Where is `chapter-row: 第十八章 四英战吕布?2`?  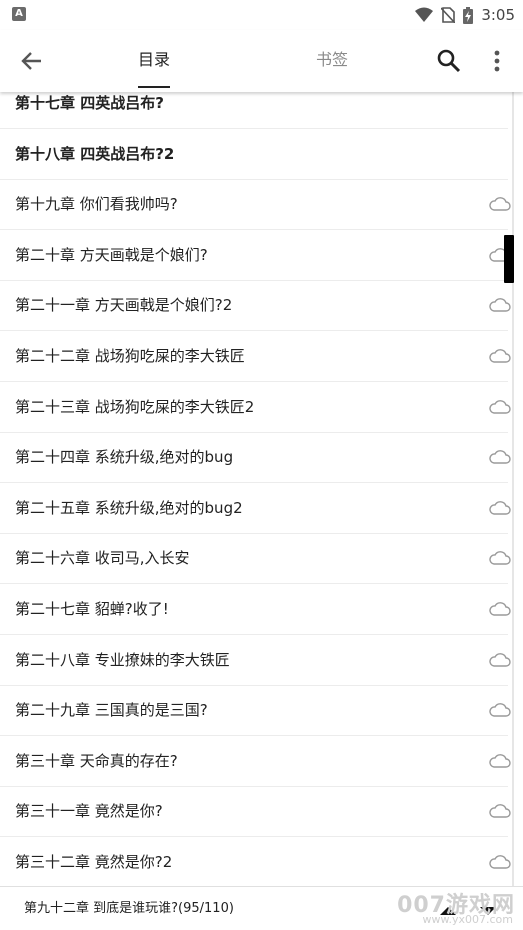
chapter-row: 第十八章 四英战吕布?2 is located at coordinates (254, 154).